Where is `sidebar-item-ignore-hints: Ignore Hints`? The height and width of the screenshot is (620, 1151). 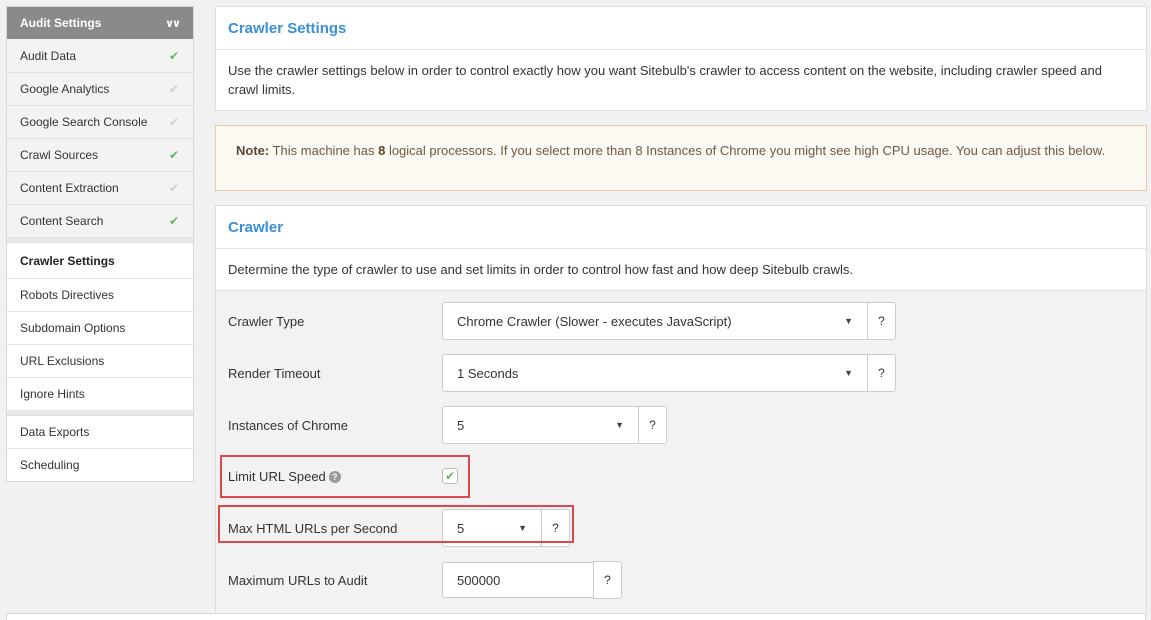
sidebar-item-ignore-hints: Ignore Hints is located at coordinates (100, 393).